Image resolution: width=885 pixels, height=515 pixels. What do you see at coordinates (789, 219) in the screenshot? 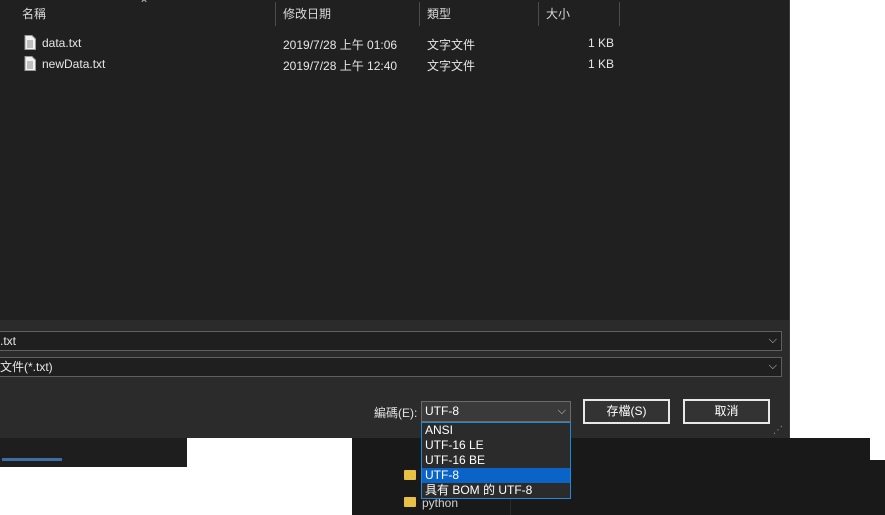
I see `dialog-border` at bounding box center [789, 219].